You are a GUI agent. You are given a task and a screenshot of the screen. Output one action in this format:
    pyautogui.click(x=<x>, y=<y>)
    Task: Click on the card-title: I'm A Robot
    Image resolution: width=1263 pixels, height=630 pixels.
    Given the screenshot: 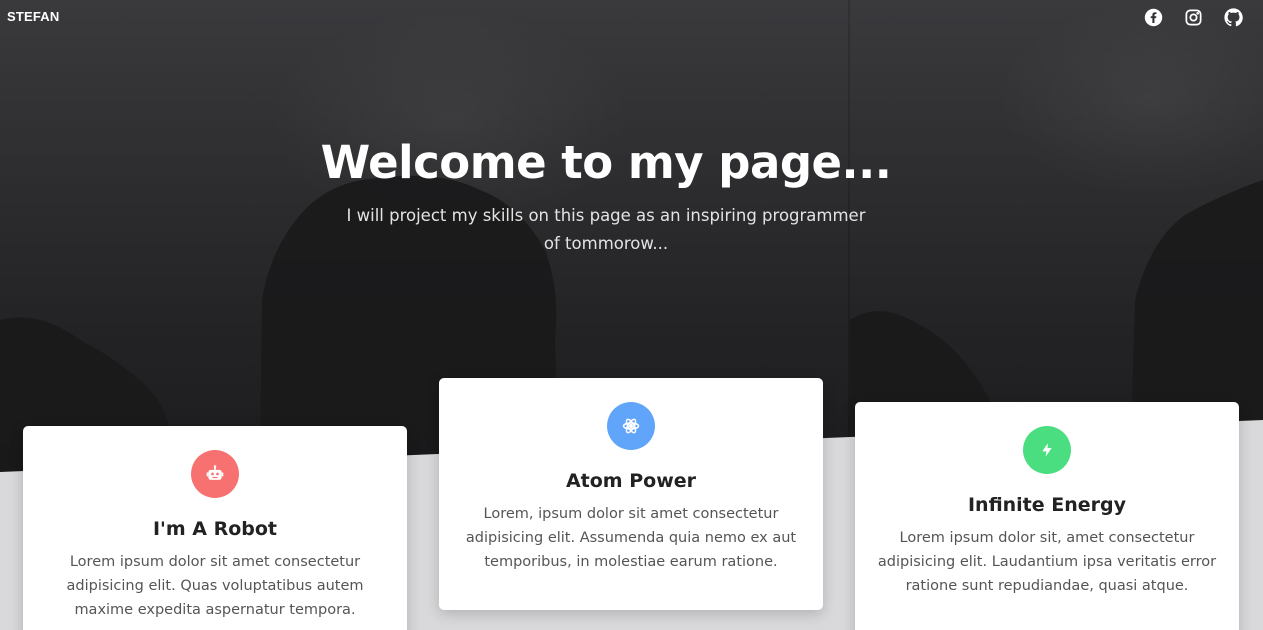 What is the action you would take?
    pyautogui.click(x=215, y=529)
    